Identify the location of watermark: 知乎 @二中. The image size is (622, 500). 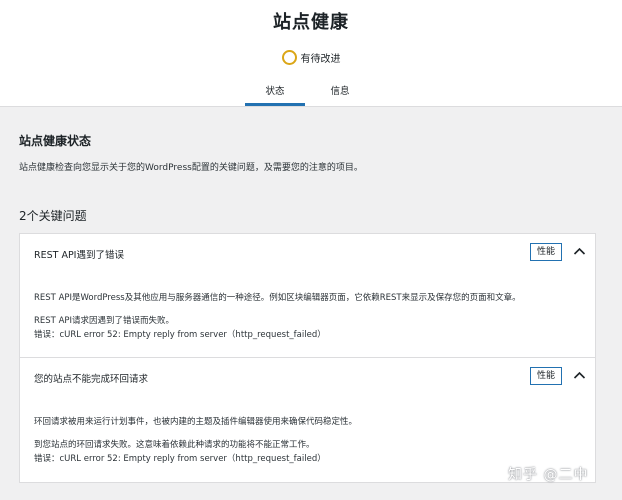
(548, 475).